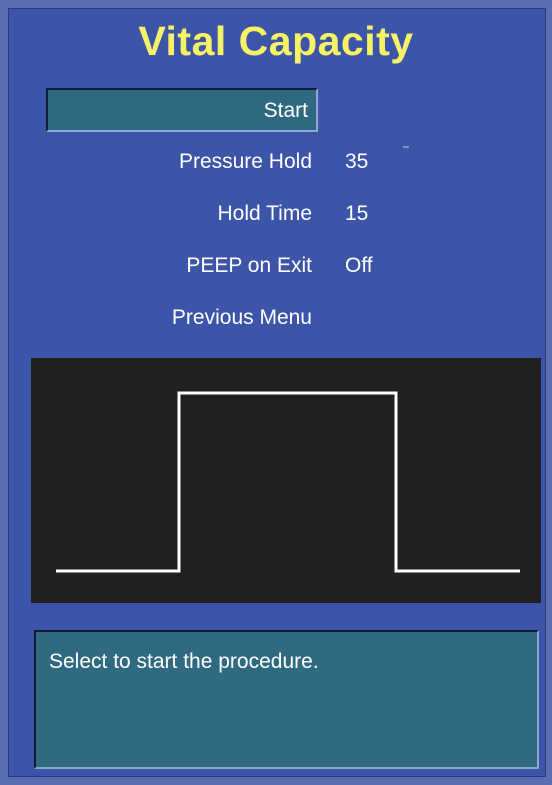 The width and height of the screenshot is (552, 785). What do you see at coordinates (245, 162) in the screenshot?
I see `menu-item-pressure-hold: Pressure Hold` at bounding box center [245, 162].